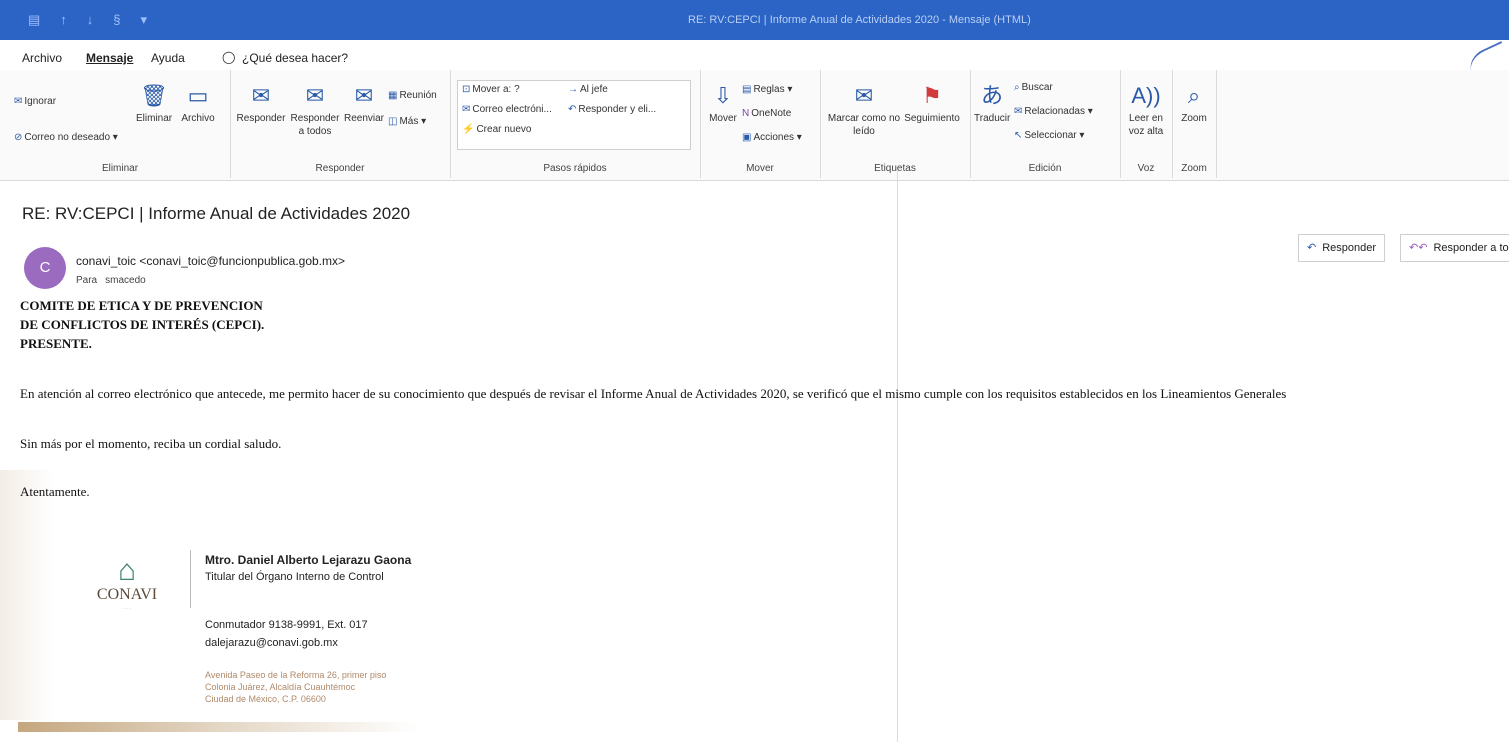 This screenshot has width=1509, height=742. I want to click on ignore-button: ✉ Ignorar, so click(35, 101).